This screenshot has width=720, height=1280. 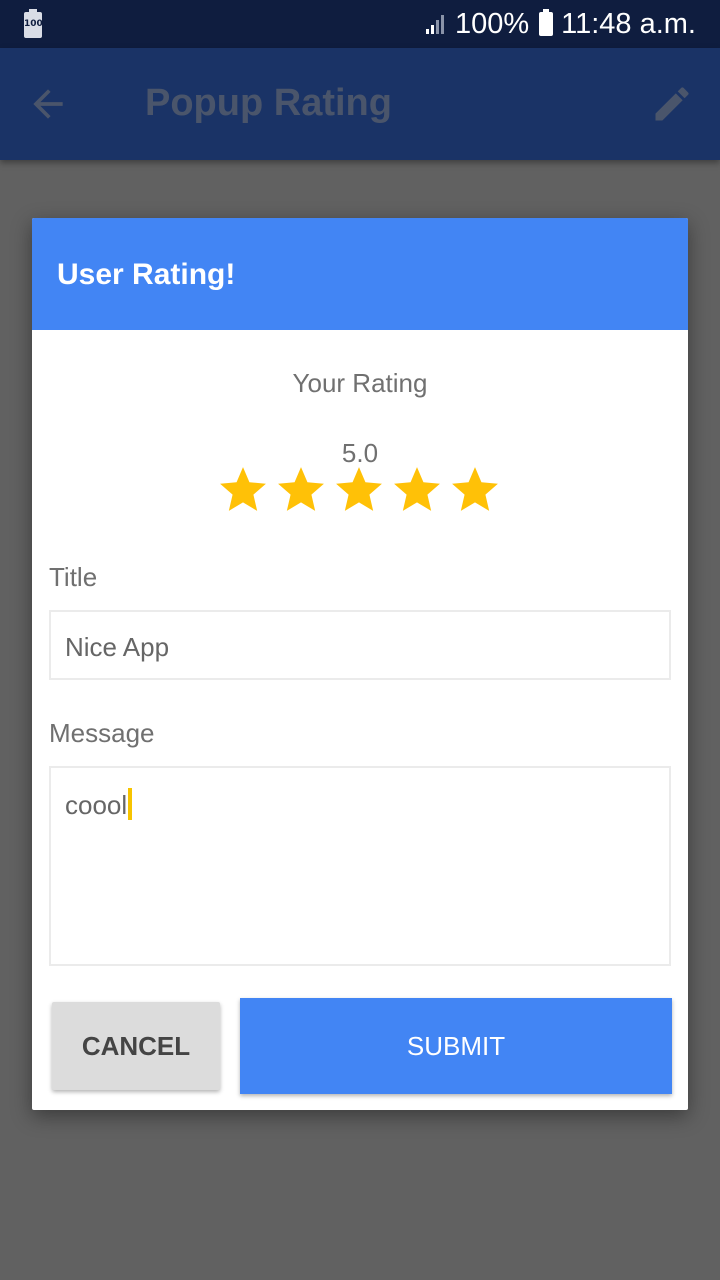 What do you see at coordinates (117, 647) in the screenshot?
I see `title-input-value: Nice App` at bounding box center [117, 647].